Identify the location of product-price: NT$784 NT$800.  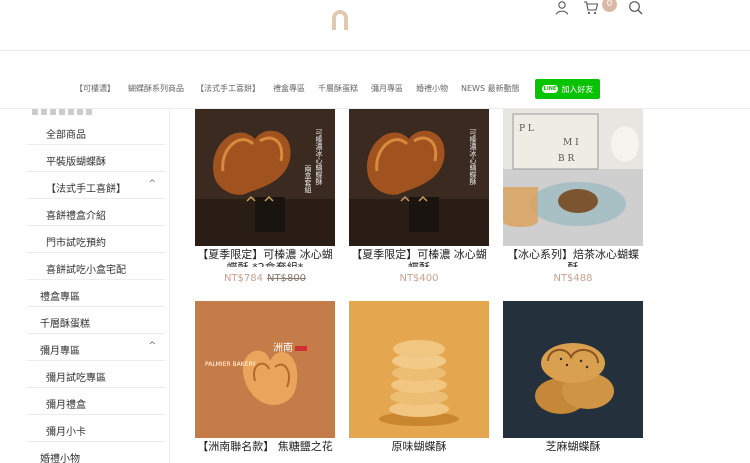
(265, 278).